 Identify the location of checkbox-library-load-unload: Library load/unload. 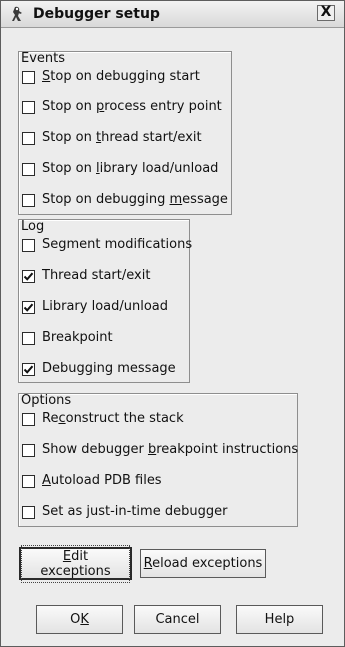
(95, 307).